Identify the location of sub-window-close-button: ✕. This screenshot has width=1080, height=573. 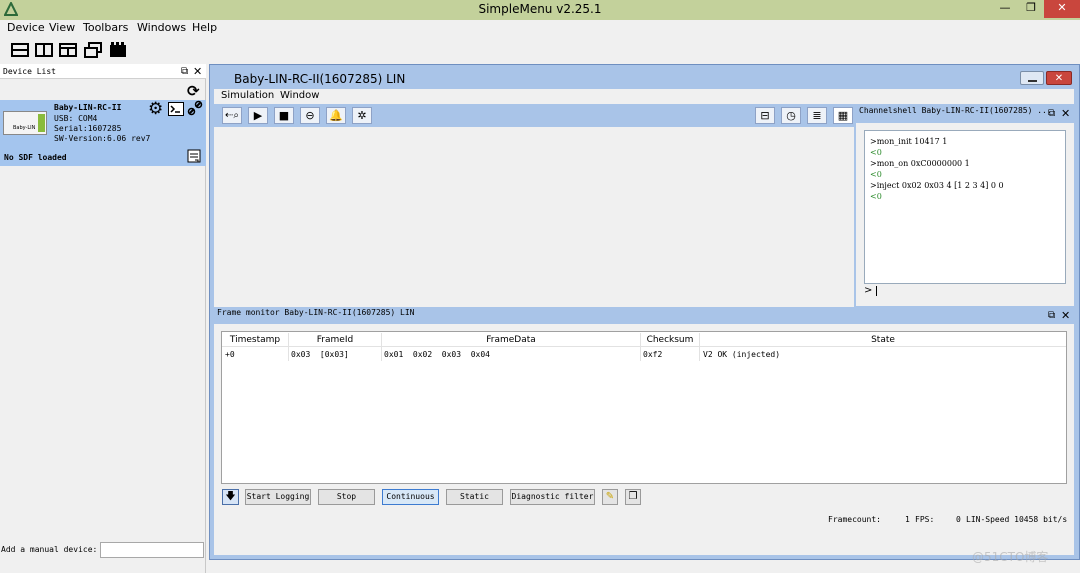
(1059, 78).